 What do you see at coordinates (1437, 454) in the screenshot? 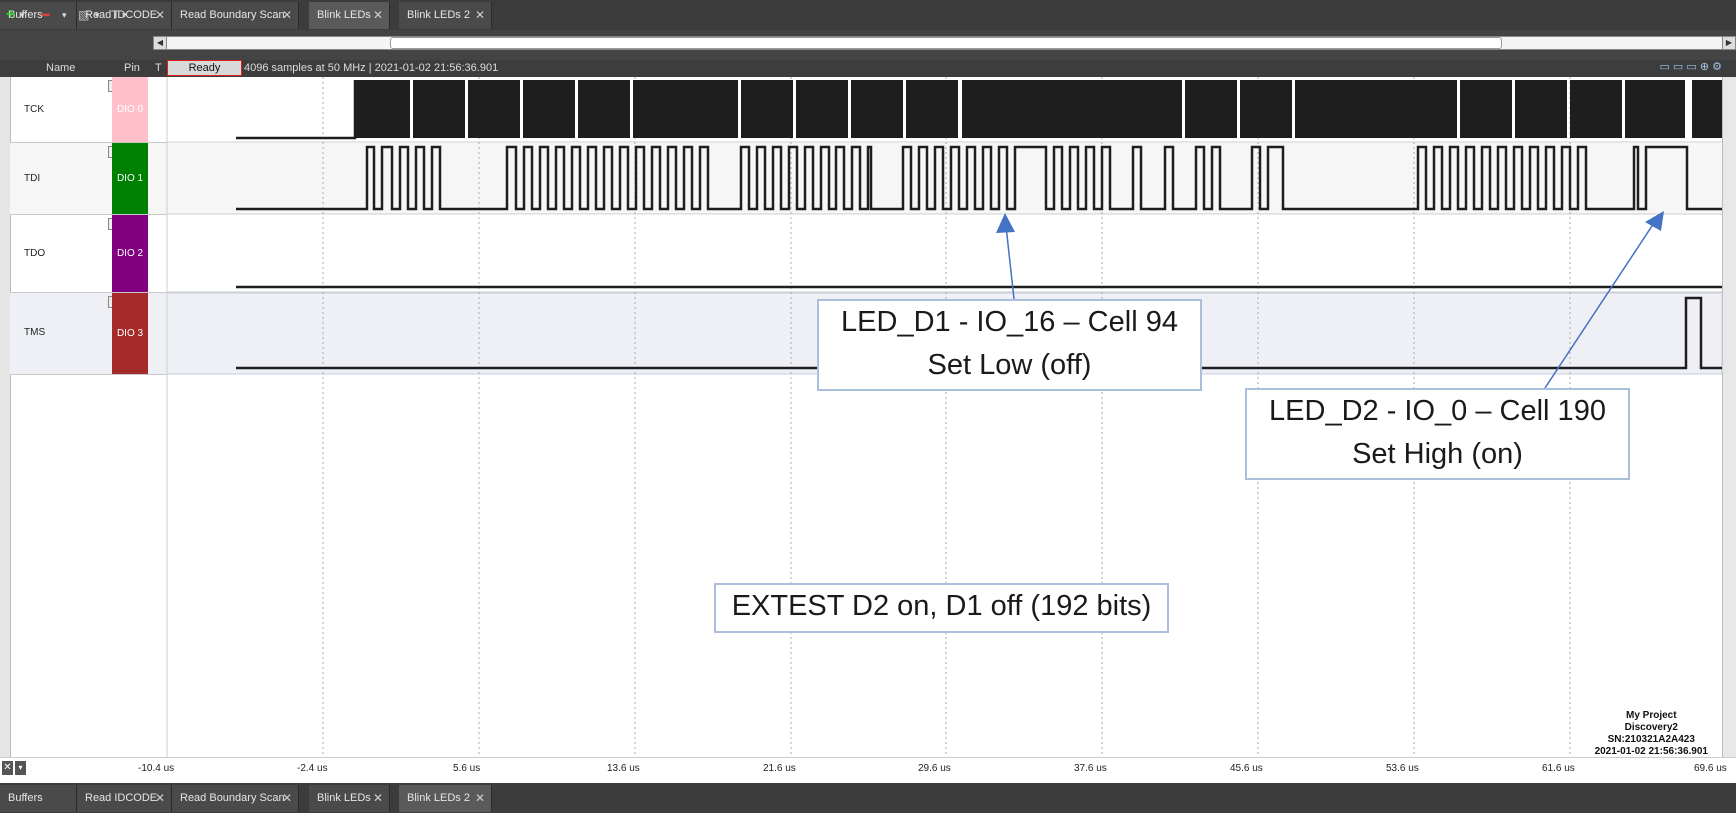
I see `callout-line: Set High (on)` at bounding box center [1437, 454].